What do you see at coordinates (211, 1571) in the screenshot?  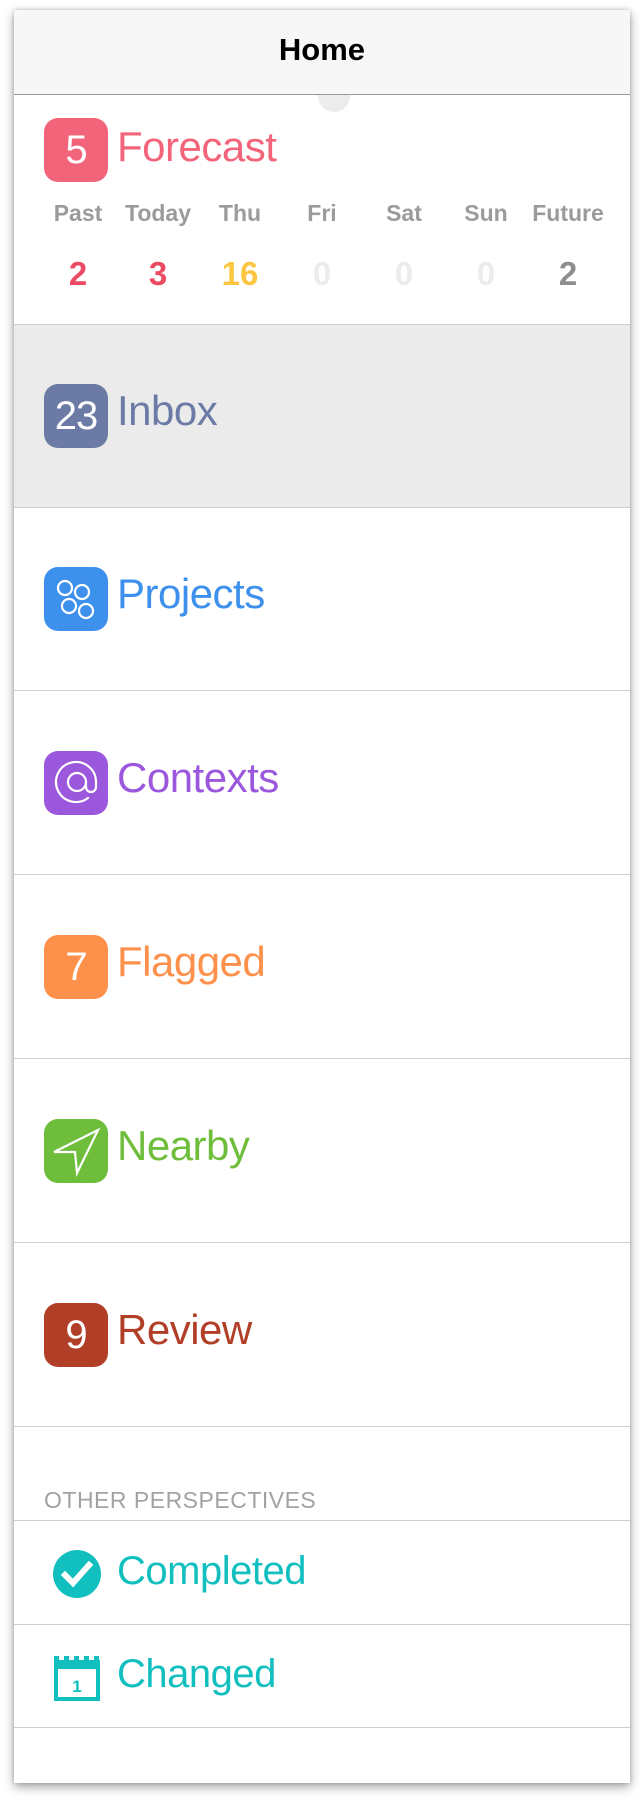 I see `completed-label: Completed` at bounding box center [211, 1571].